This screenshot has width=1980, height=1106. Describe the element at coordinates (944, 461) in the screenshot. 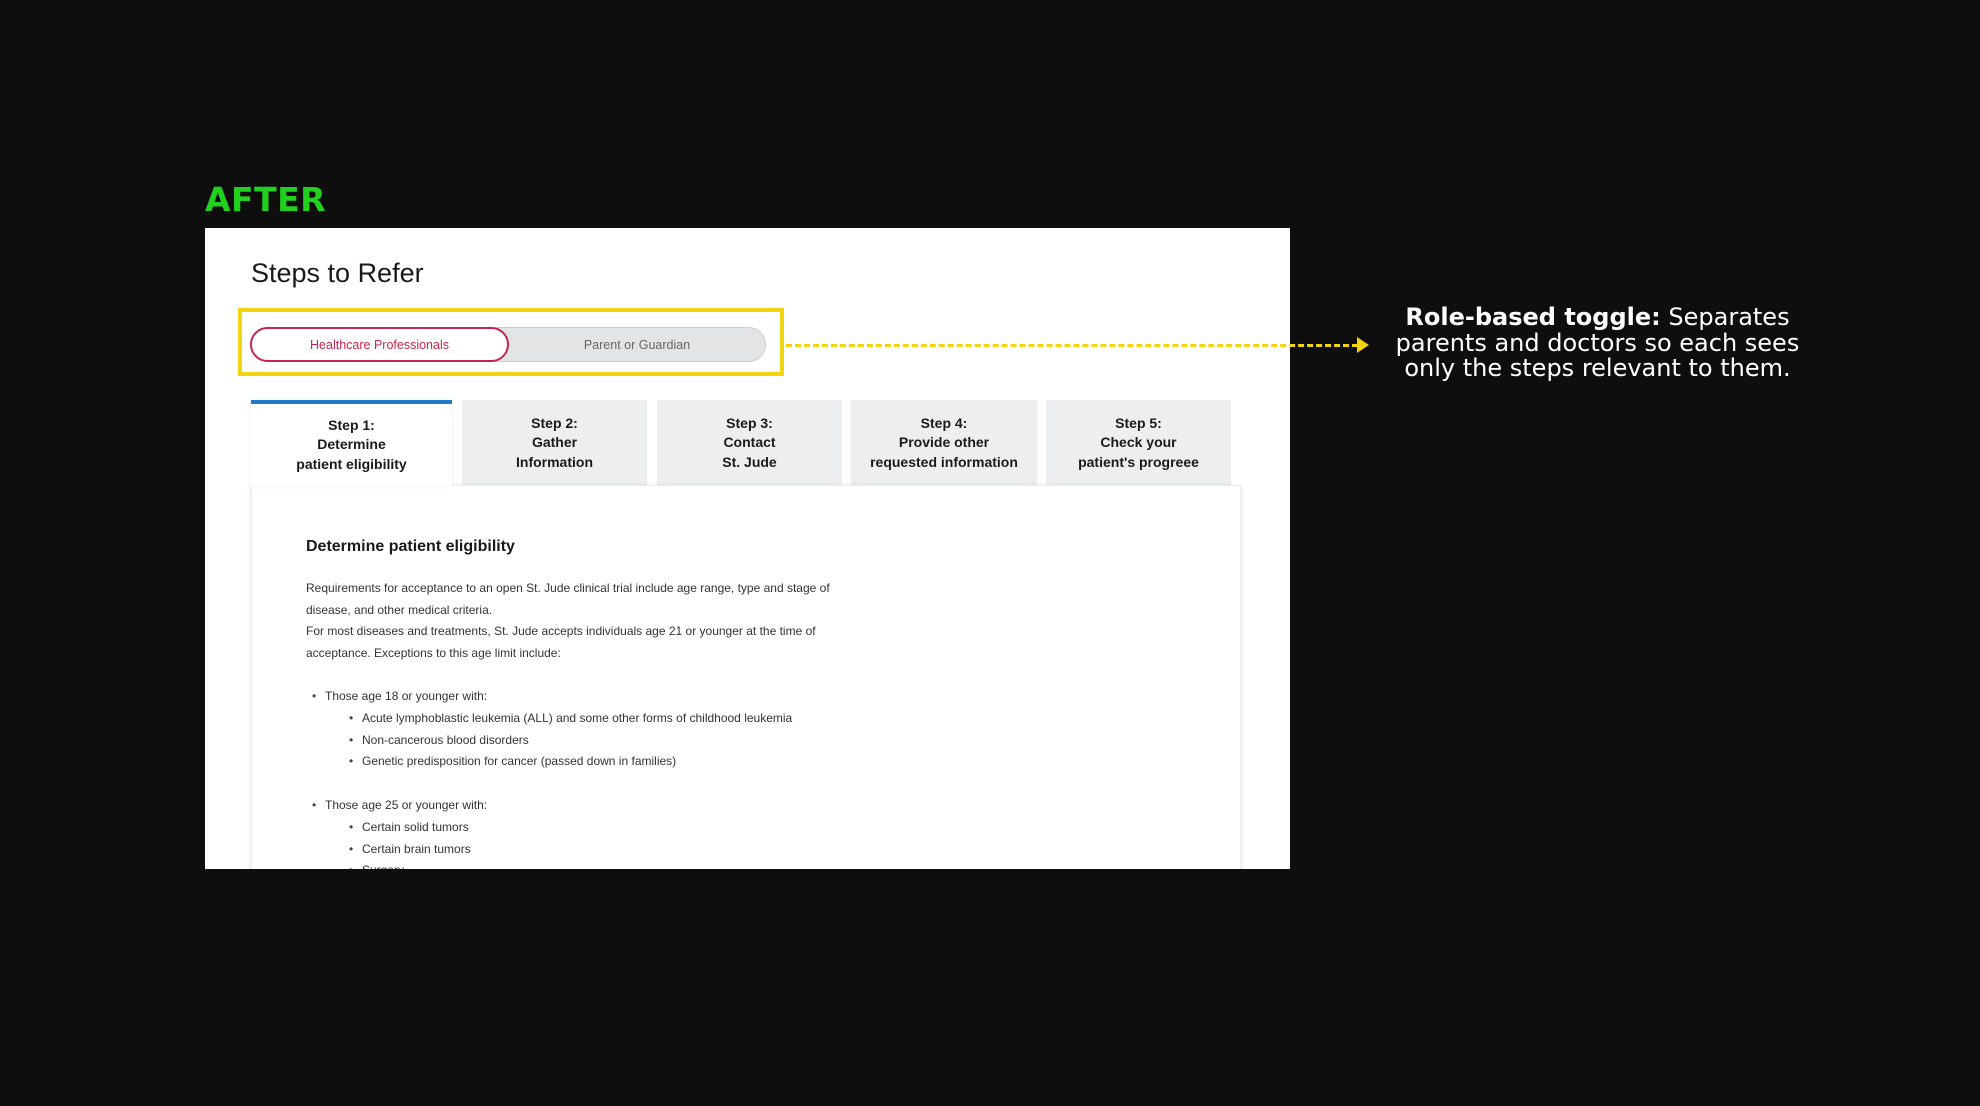

I see `tab-step-4-line3: requested information` at that location.